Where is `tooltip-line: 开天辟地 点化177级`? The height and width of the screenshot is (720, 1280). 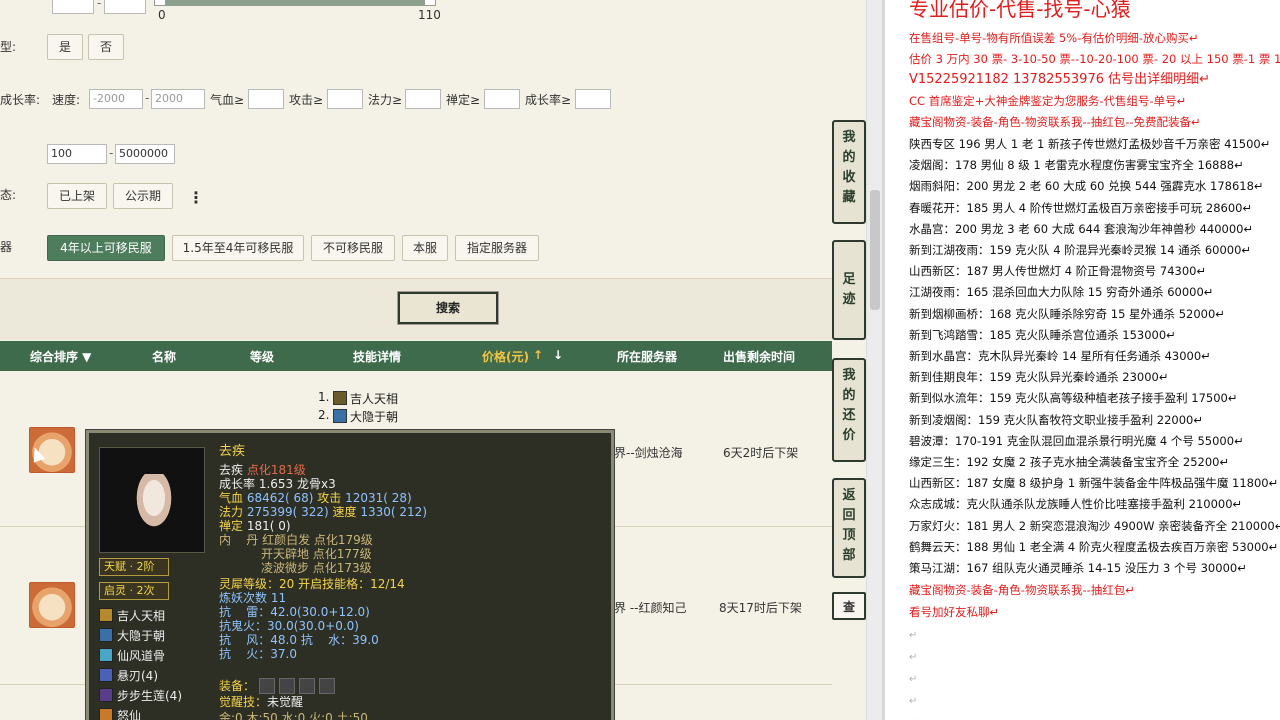
tooltip-line: 开天辟地 点化177级 is located at coordinates (295, 554).